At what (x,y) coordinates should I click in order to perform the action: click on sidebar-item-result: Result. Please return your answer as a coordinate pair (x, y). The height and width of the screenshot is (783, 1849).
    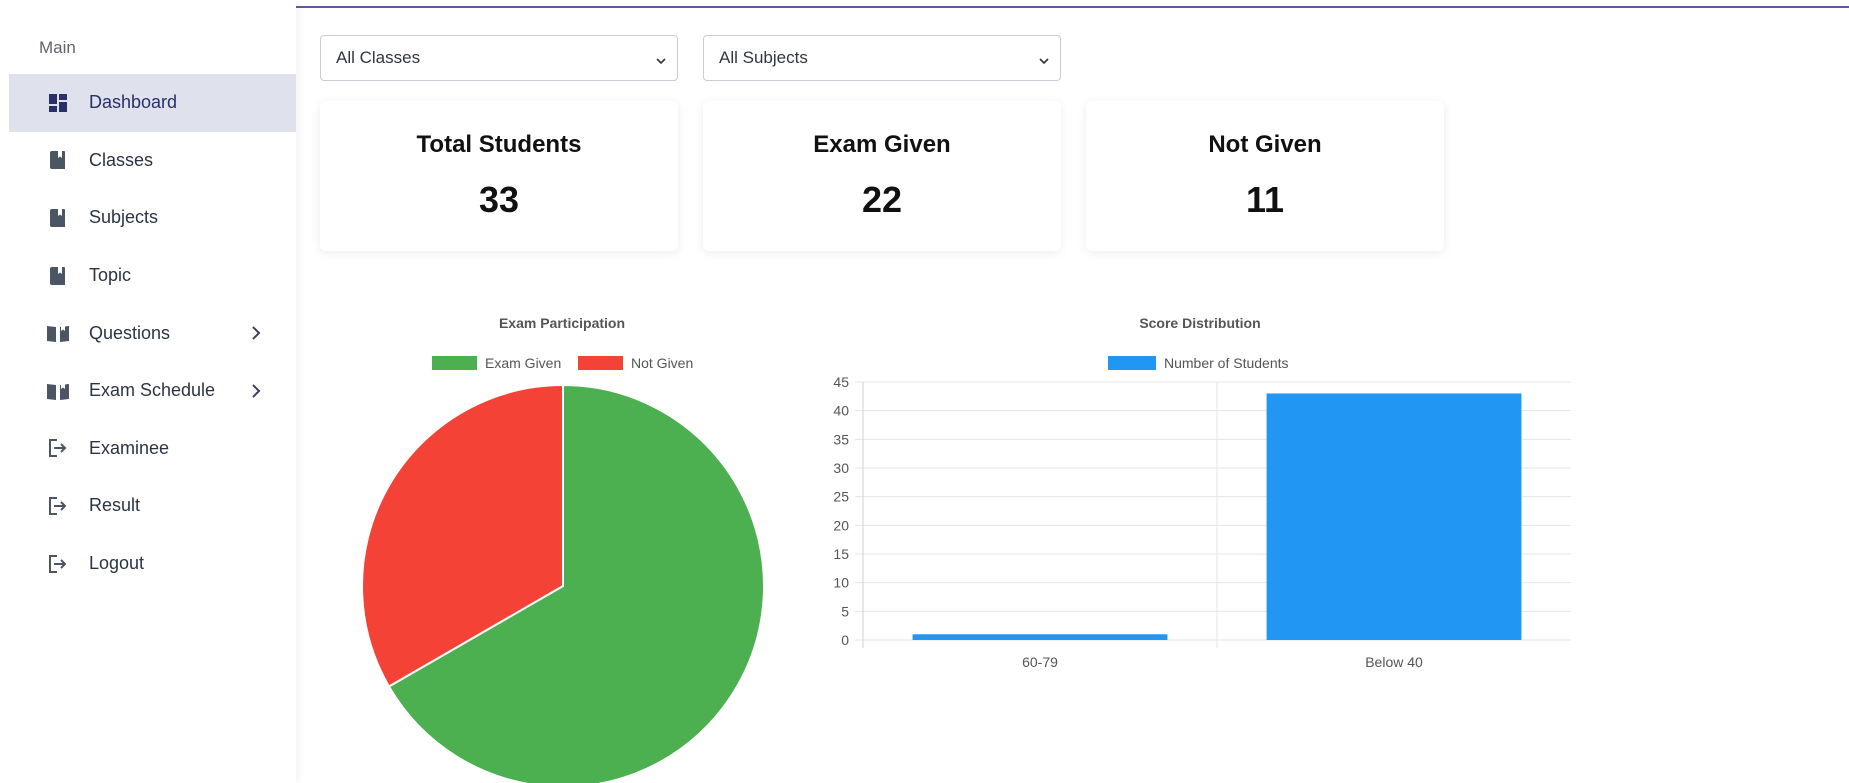
    Looking at the image, I should click on (152, 506).